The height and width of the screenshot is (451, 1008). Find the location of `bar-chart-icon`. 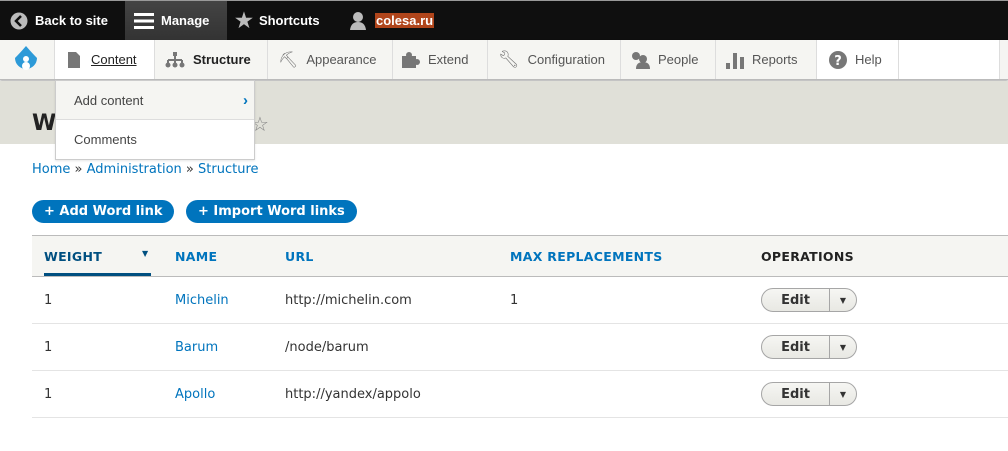

bar-chart-icon is located at coordinates (735, 60).